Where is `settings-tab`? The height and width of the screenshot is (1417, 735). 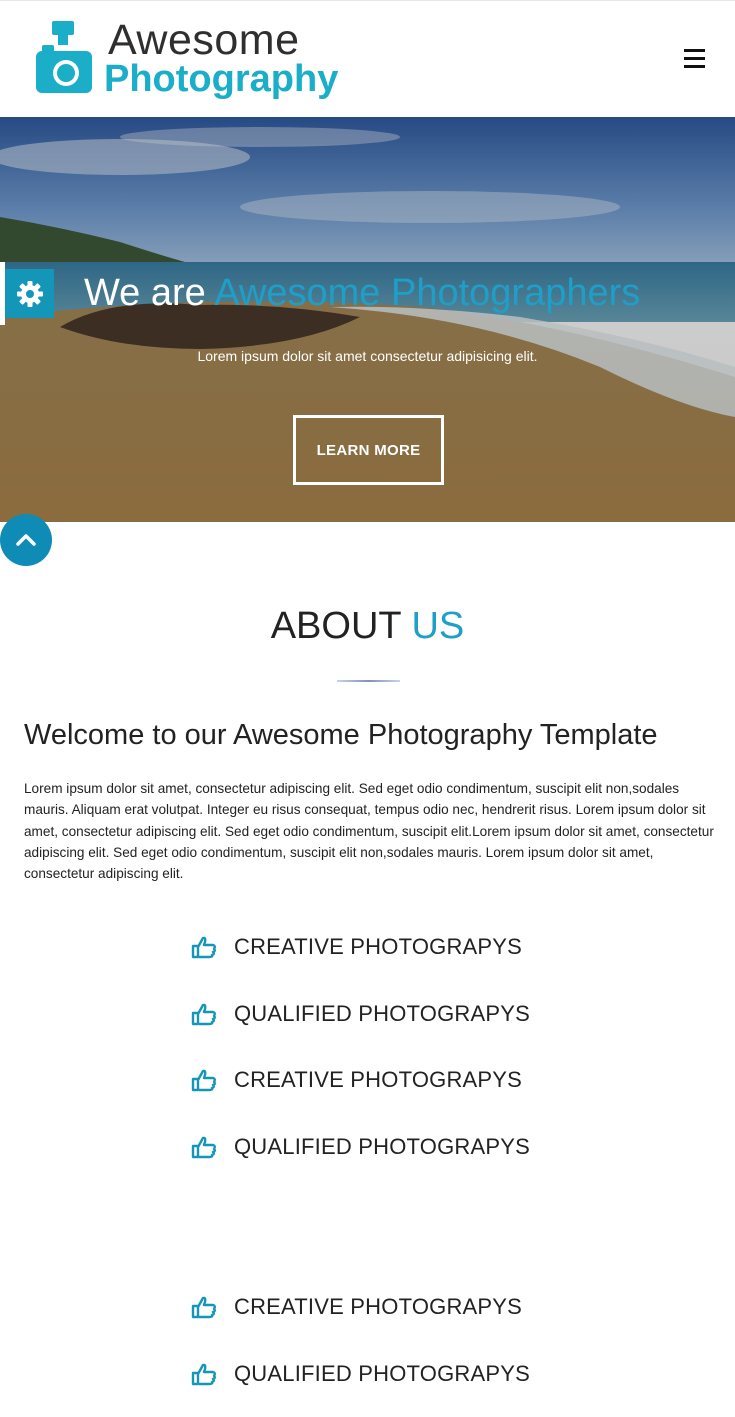
settings-tab is located at coordinates (27, 293).